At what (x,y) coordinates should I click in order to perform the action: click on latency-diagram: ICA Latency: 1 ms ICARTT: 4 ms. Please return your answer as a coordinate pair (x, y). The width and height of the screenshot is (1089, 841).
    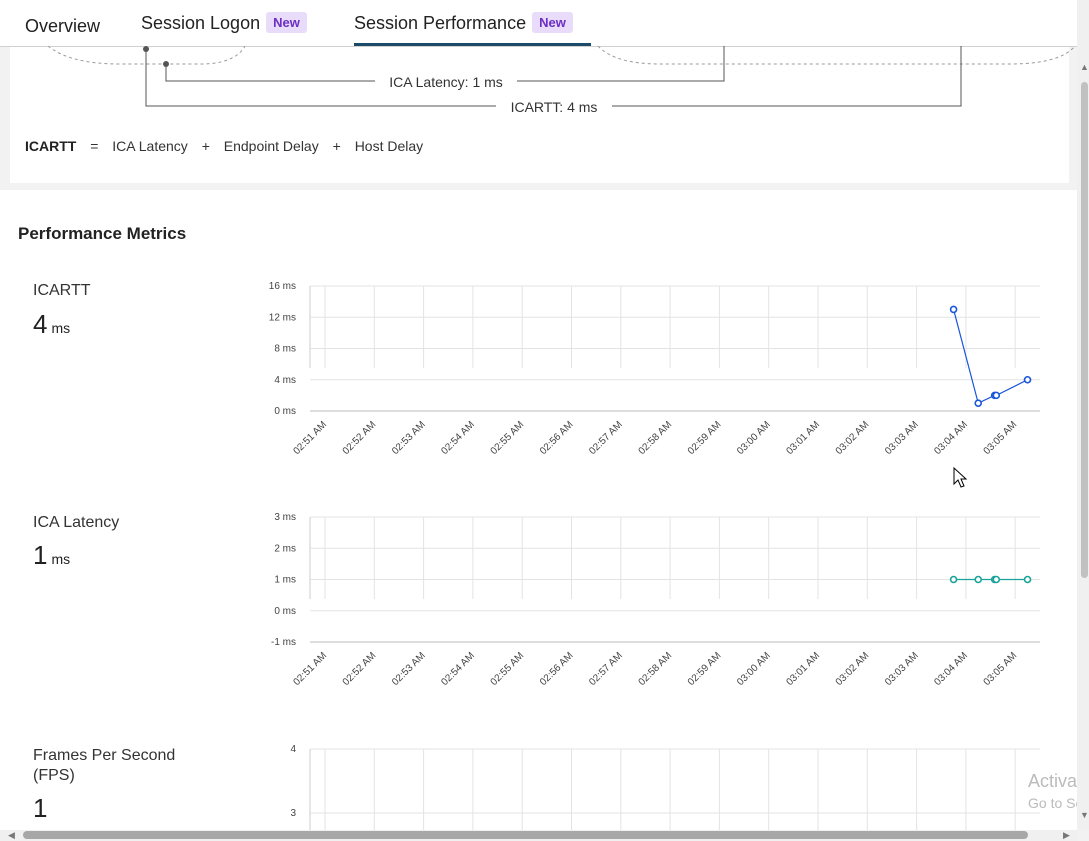
    Looking at the image, I should click on (561, 80).